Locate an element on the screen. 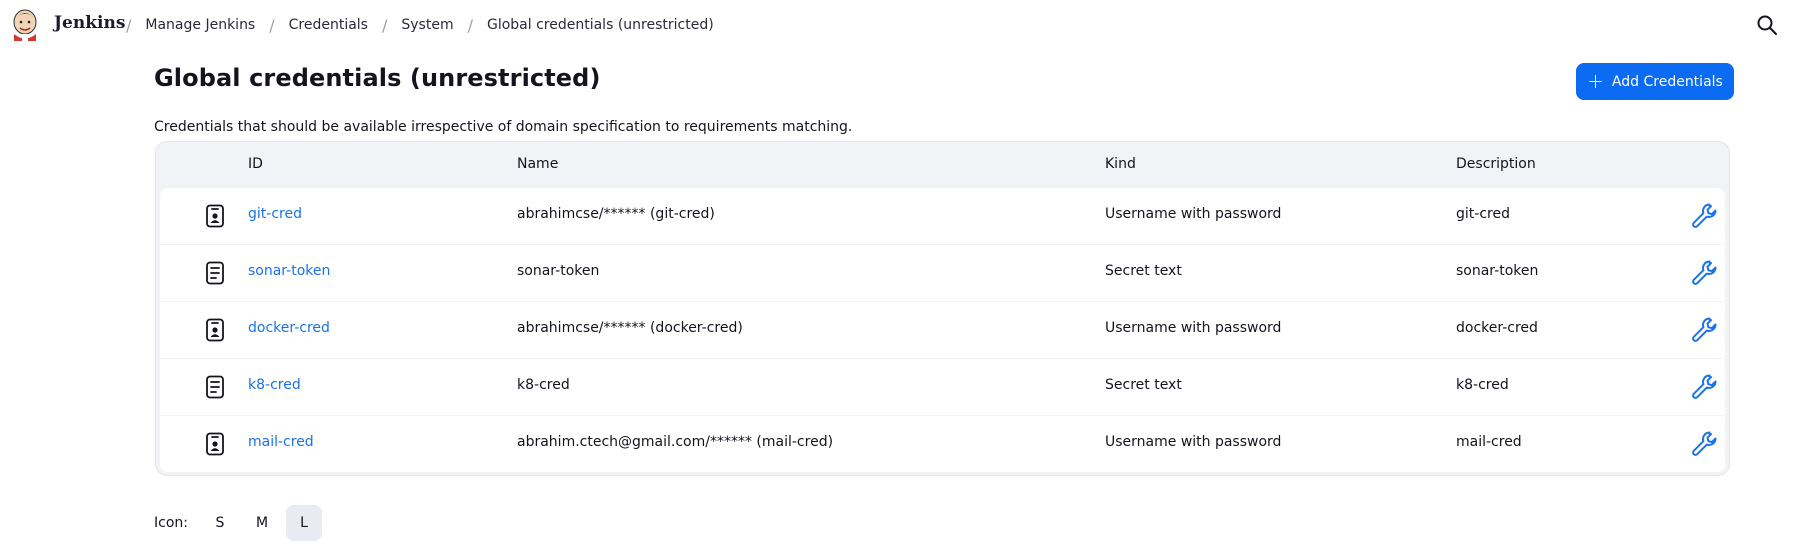 This screenshot has height=549, width=1795. search-icon is located at coordinates (1767, 25).